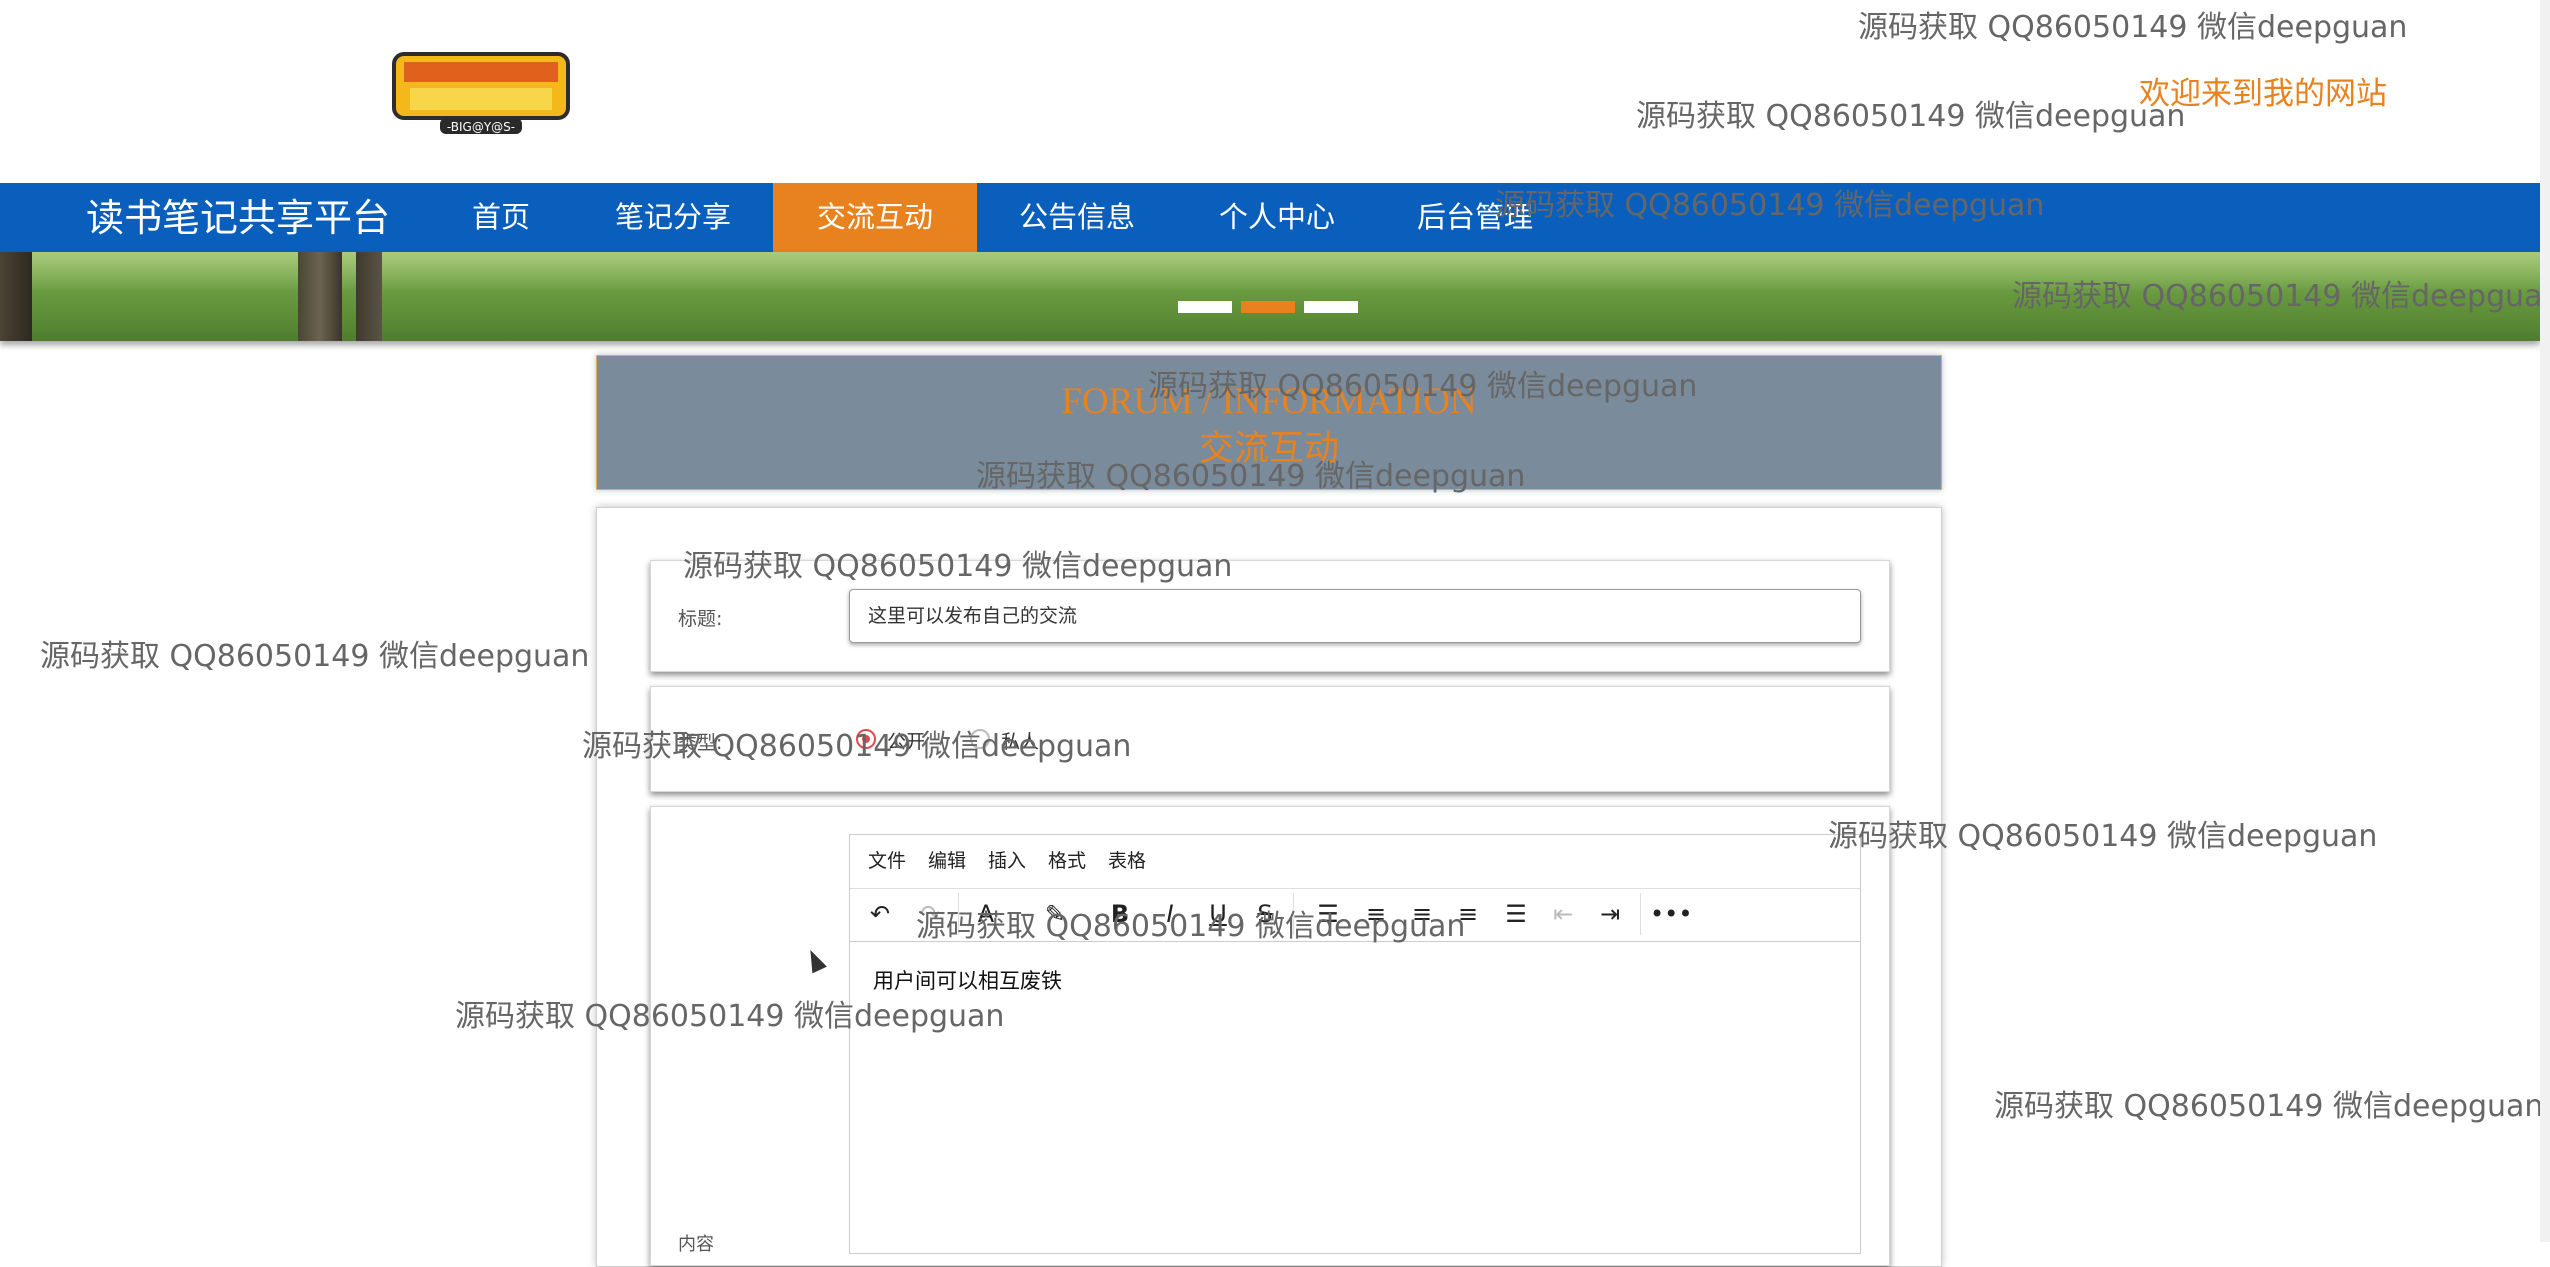 Image resolution: width=2550 pixels, height=1267 pixels. Describe the element at coordinates (1007, 861) in the screenshot. I see `editor-menu-insert: 插入` at that location.